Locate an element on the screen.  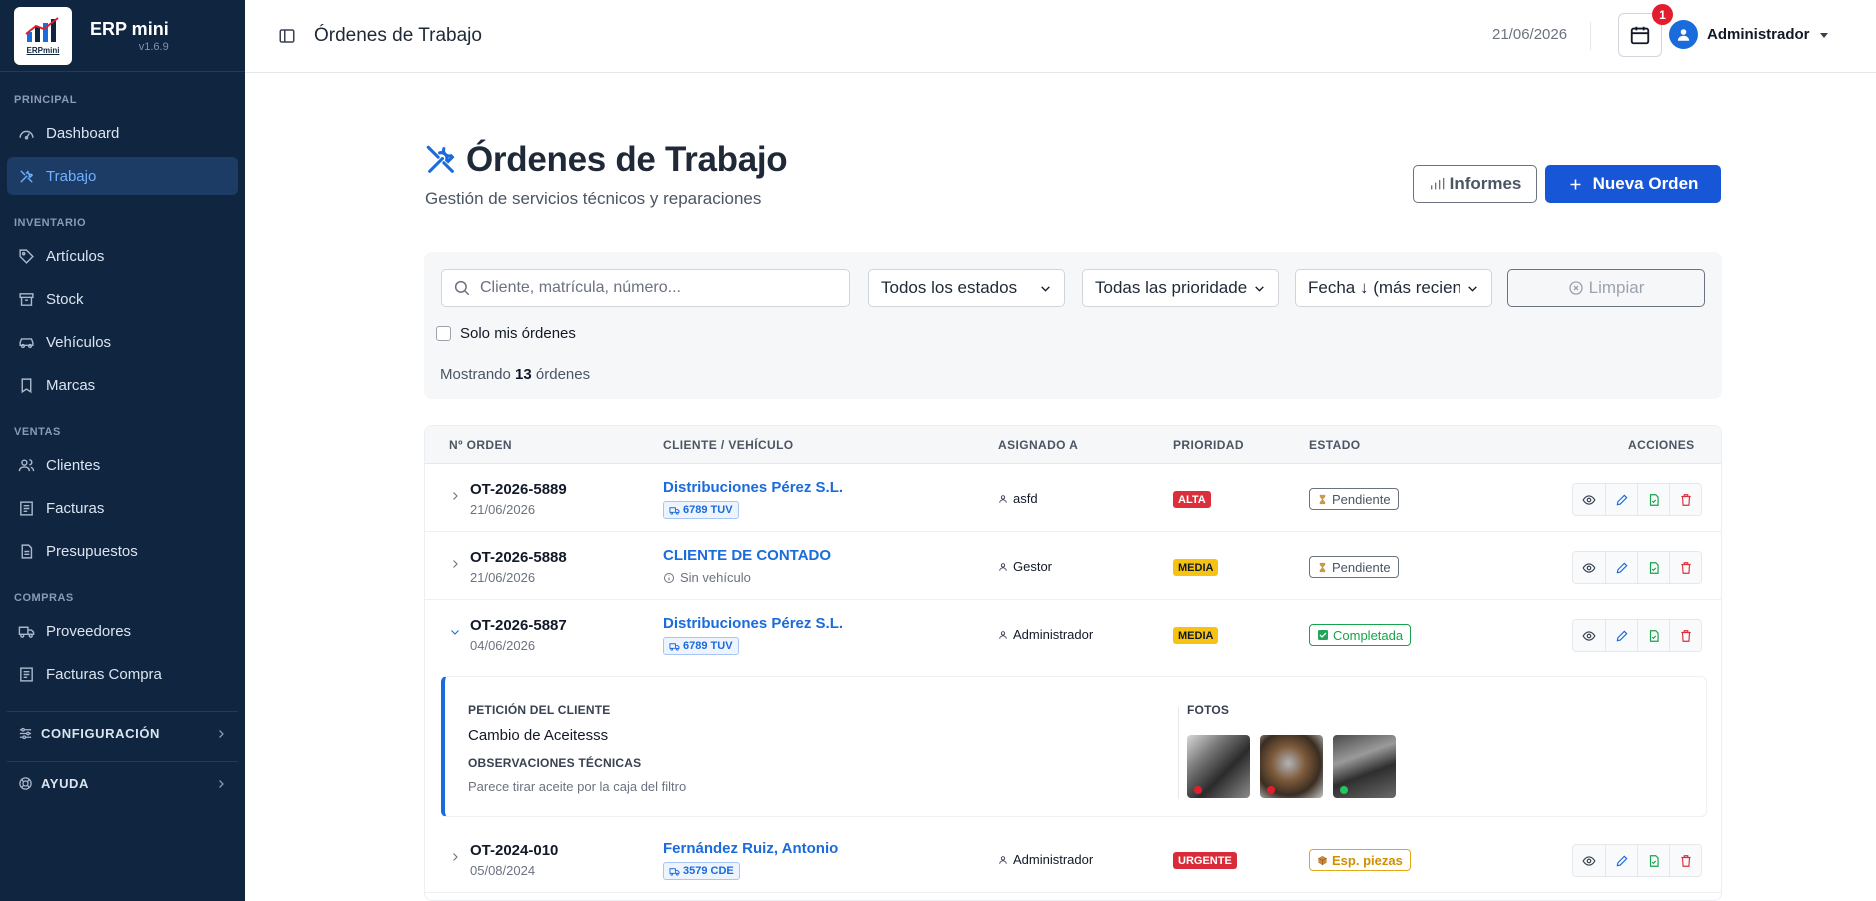
assigned-name: Gestor is located at coordinates (1033, 566).